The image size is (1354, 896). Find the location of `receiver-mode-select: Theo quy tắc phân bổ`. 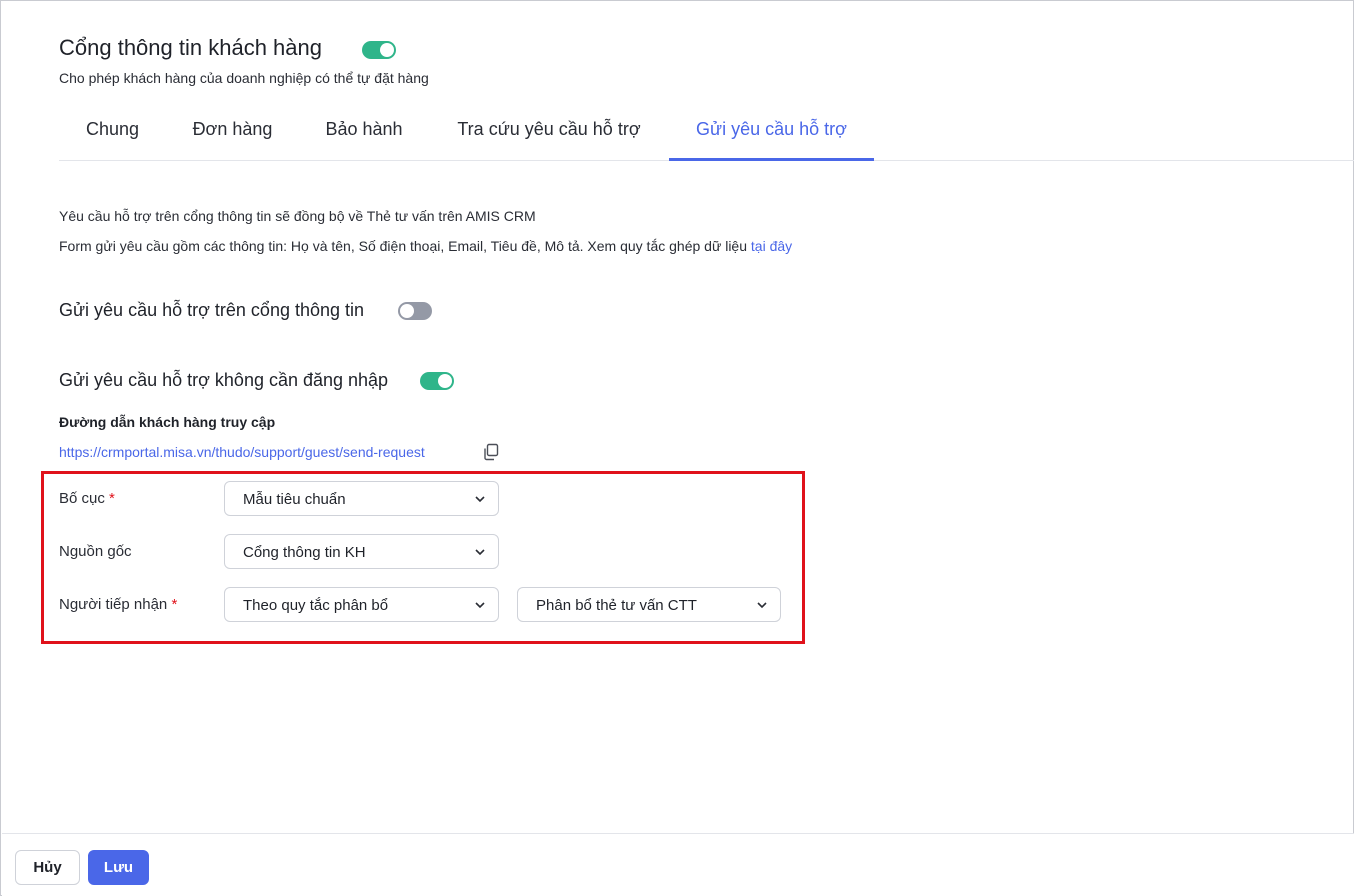

receiver-mode-select: Theo quy tắc phân bổ is located at coordinates (361, 604).